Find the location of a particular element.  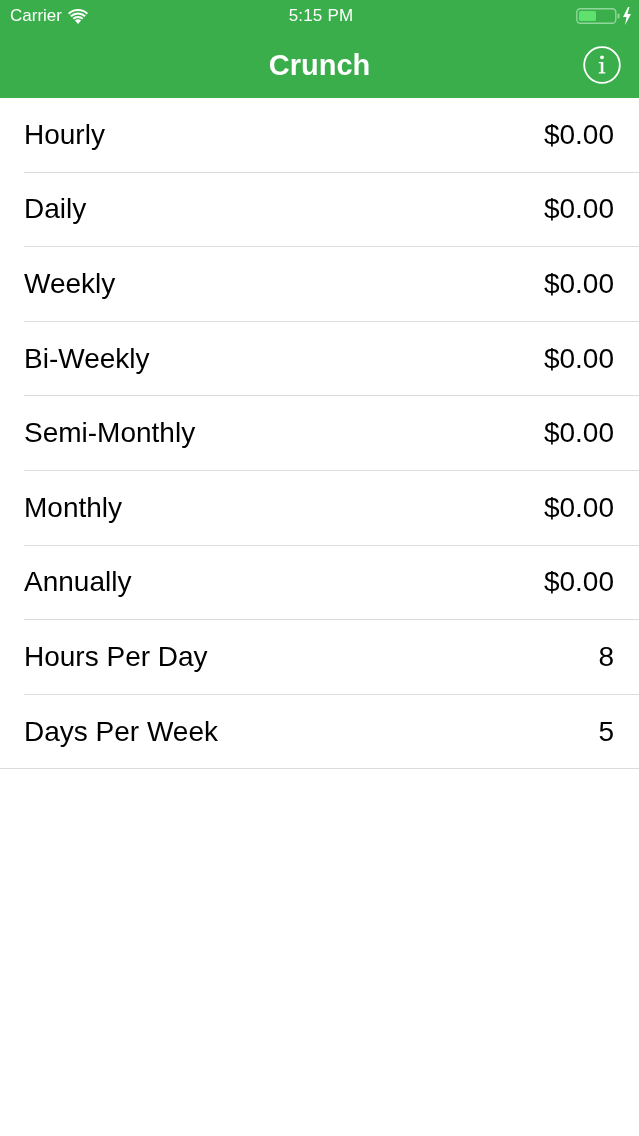

row-label: Annually is located at coordinates (78, 582).